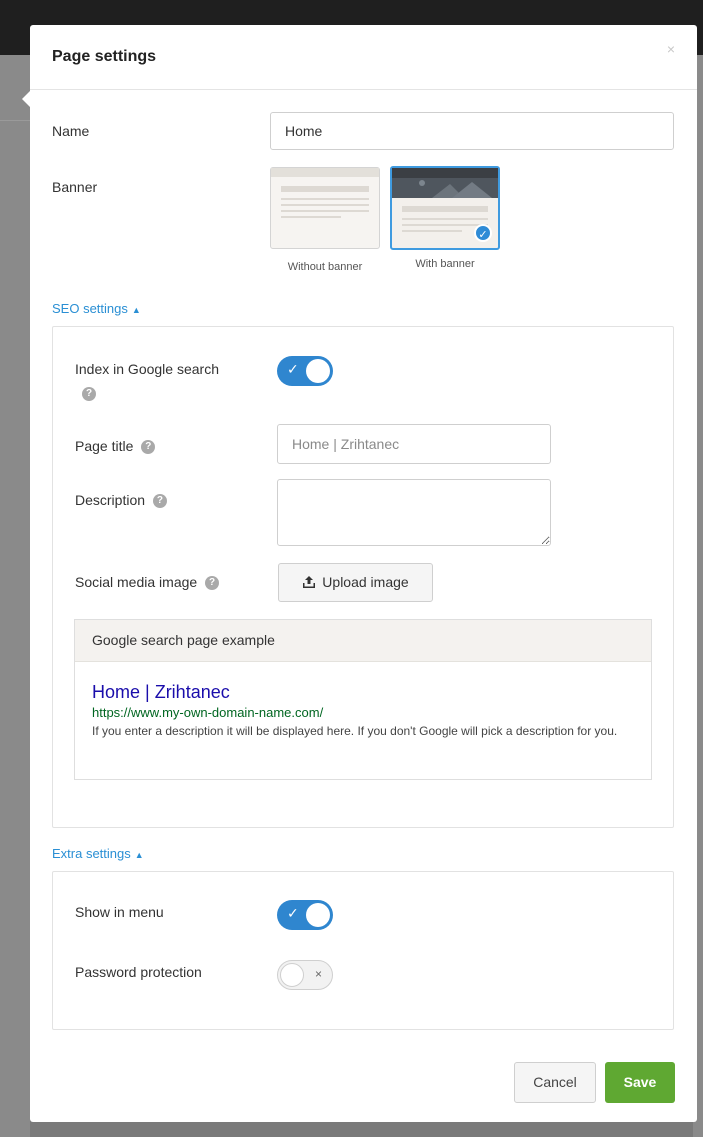 The width and height of the screenshot is (703, 1137). What do you see at coordinates (161, 692) in the screenshot?
I see `google-example-title: Home | Zrihtanec` at bounding box center [161, 692].